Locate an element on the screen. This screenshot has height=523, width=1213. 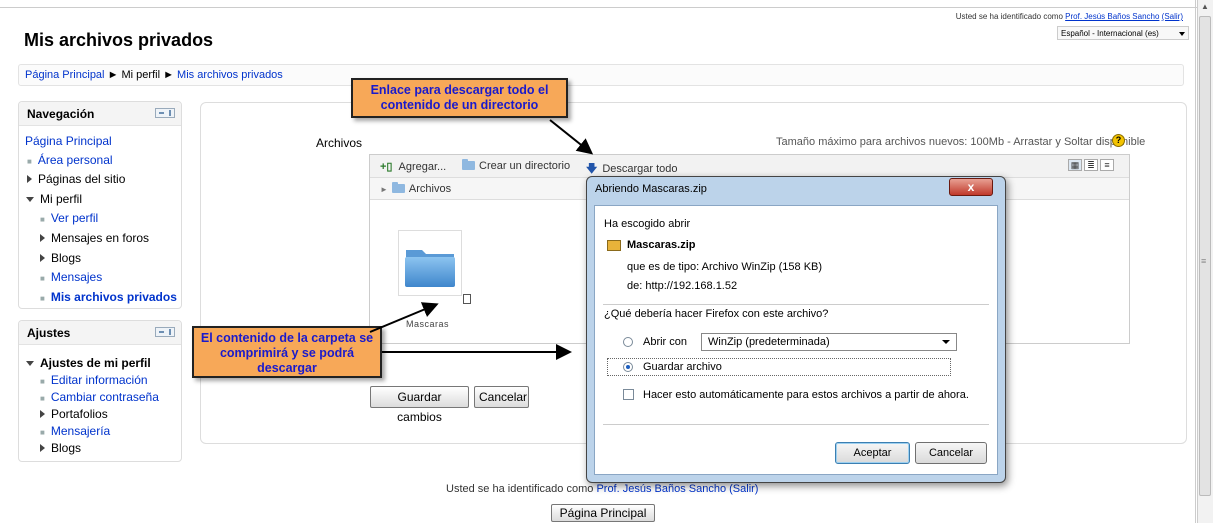
open-with-radio is located at coordinates (628, 342).